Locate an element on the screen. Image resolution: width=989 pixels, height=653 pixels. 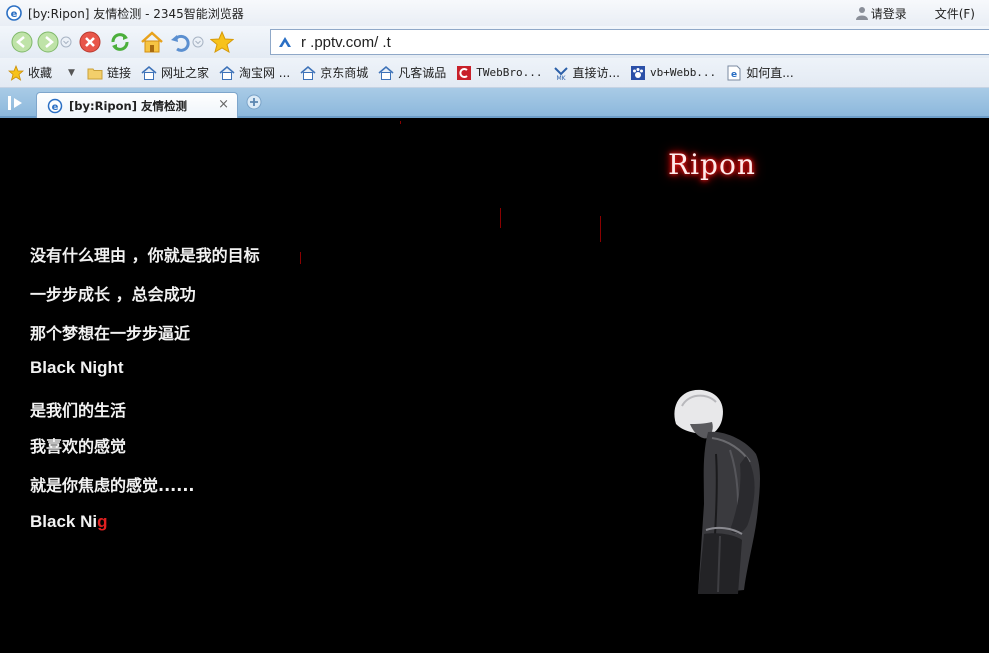
window-title: [by:Ripon] 友情检测 - 2345智能浏览器 is located at coordinates (136, 13).